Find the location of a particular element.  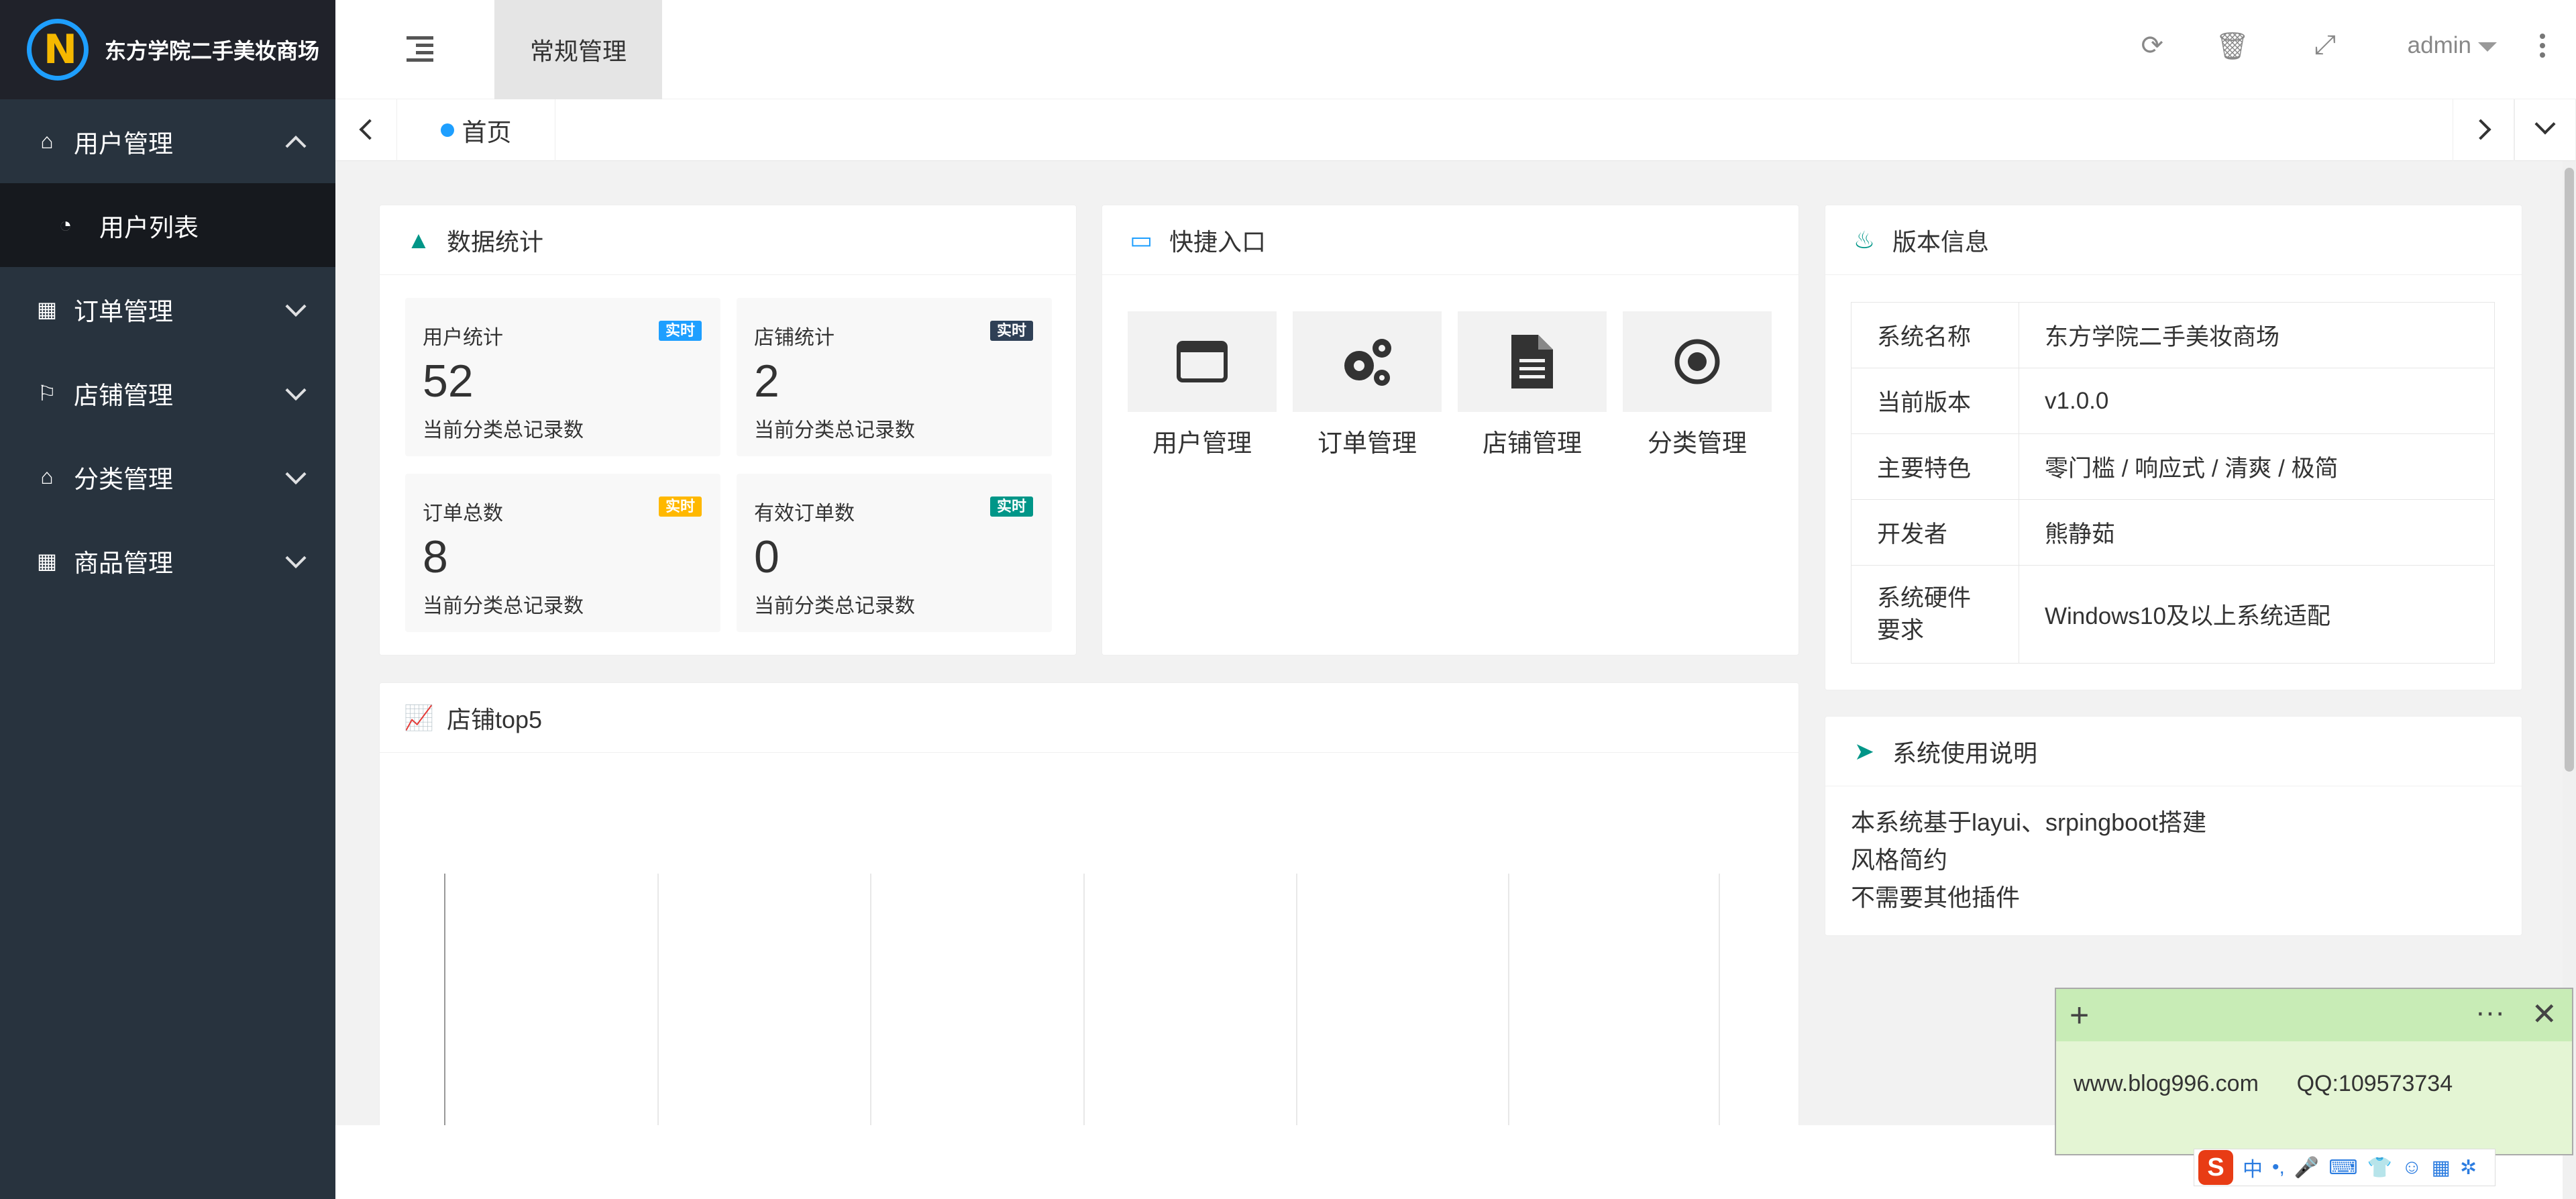

keyboard-icon: ⌨ is located at coordinates (2342, 1168).